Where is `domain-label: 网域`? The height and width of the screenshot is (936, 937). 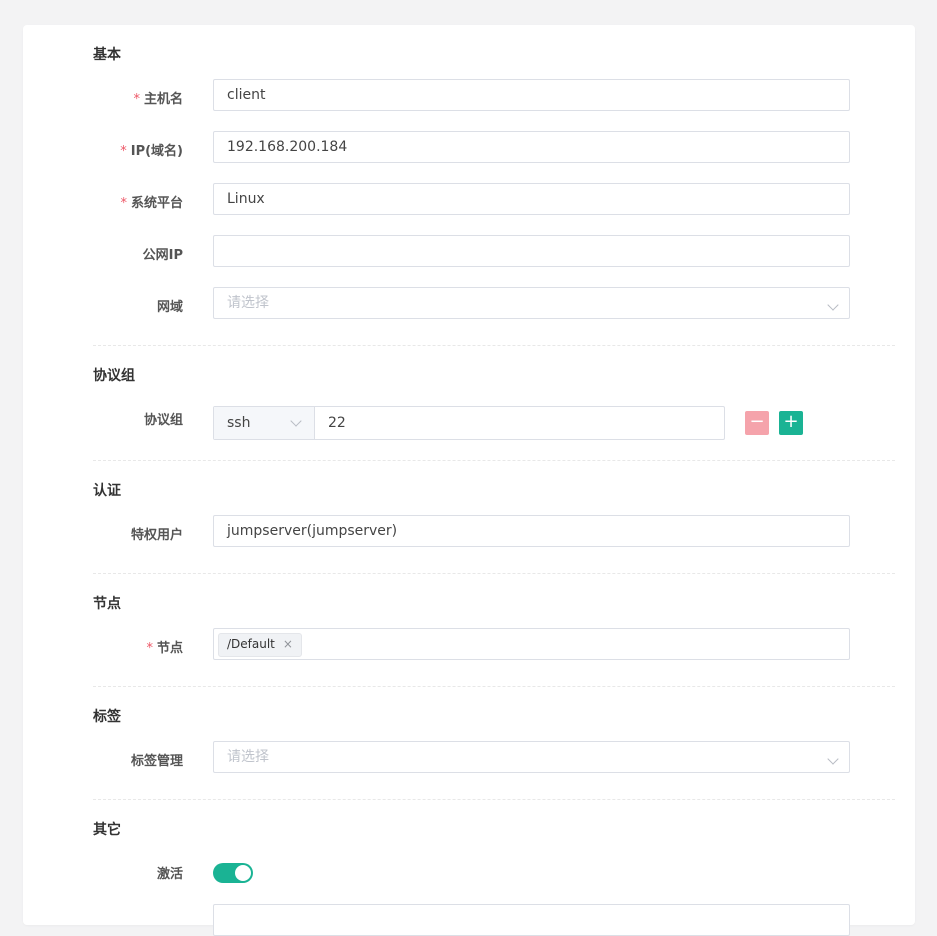 domain-label: 网域 is located at coordinates (169, 307).